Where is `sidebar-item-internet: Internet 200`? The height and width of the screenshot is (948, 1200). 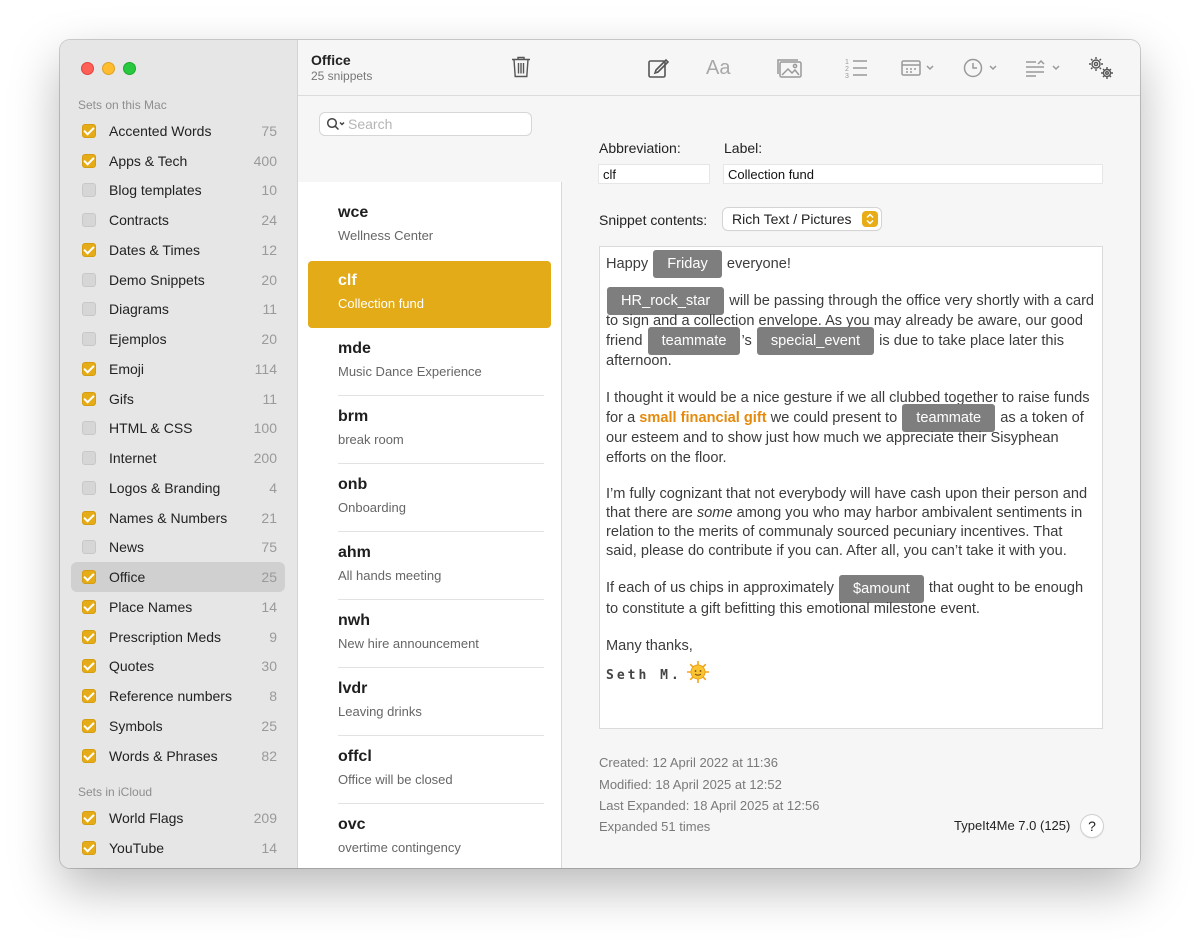 sidebar-item-internet: Internet 200 is located at coordinates (178, 458).